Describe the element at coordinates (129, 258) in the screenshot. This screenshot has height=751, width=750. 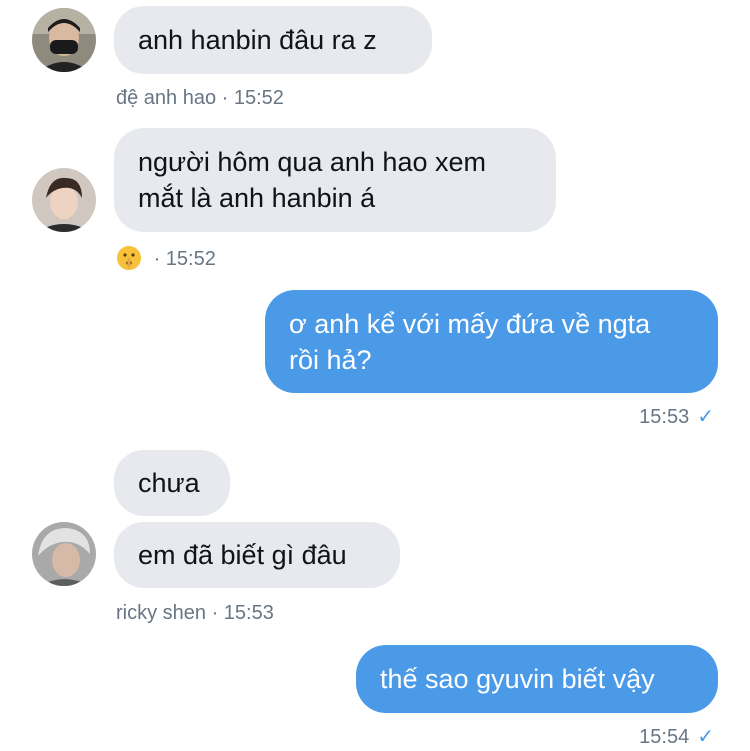
I see `shushing-face-emoji-icon` at that location.